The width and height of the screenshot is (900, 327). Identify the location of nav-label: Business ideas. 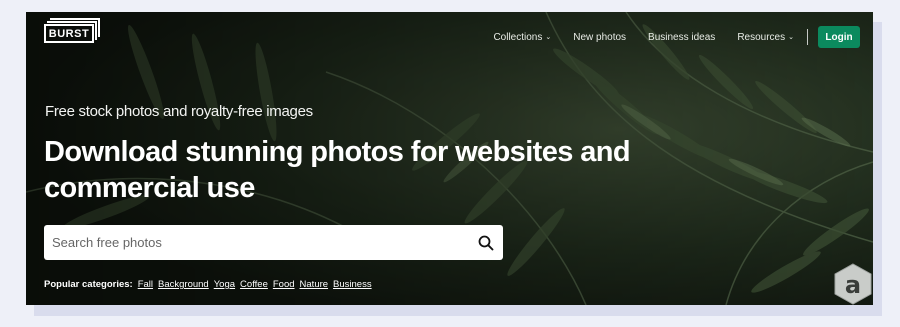
(682, 37).